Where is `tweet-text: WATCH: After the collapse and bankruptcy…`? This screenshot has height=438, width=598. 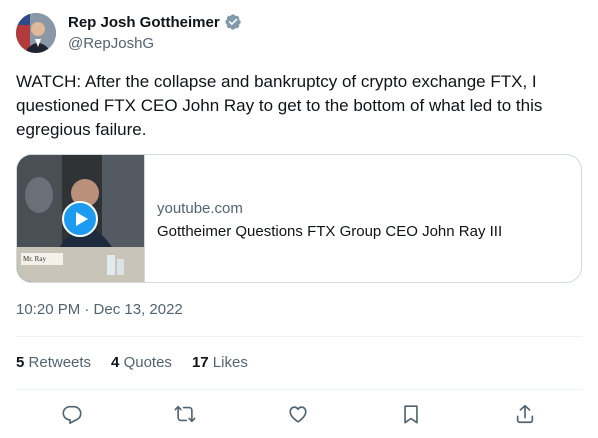
tweet-text: WATCH: After the collapse and bankruptcy… is located at coordinates (279, 105).